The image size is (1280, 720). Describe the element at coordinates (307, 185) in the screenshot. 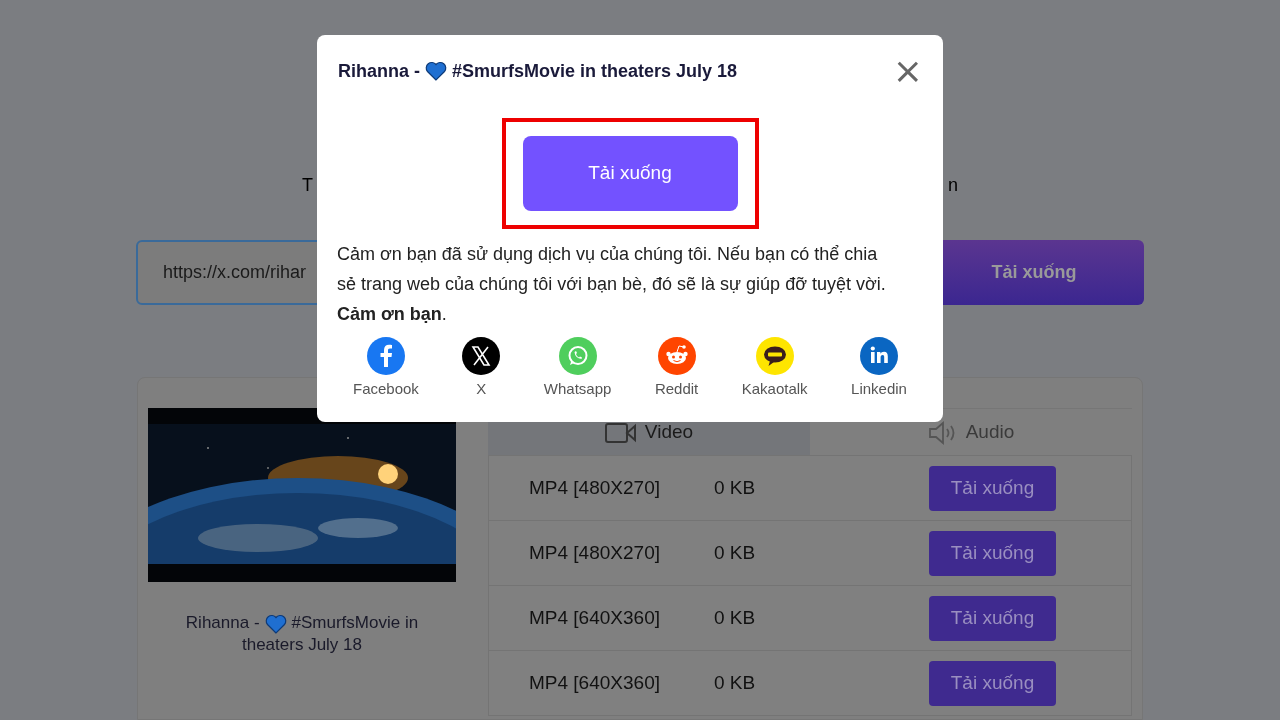

I see `heading-text: T` at that location.